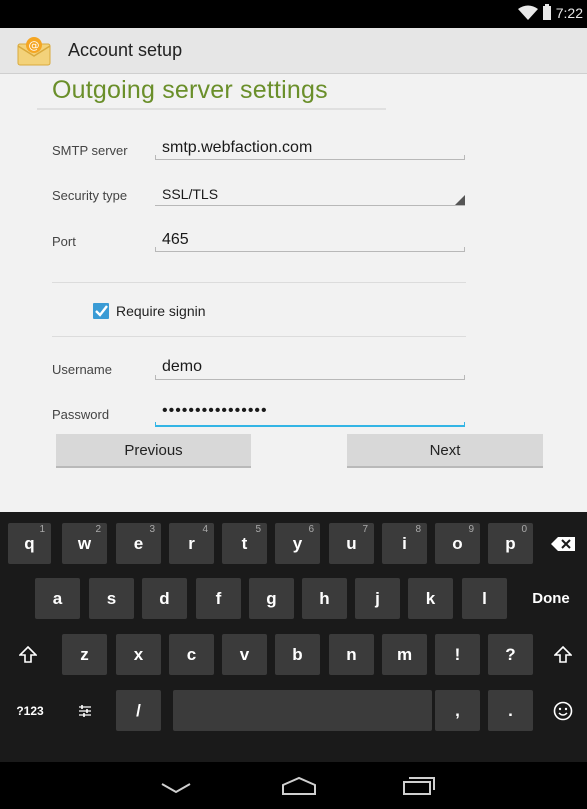  What do you see at coordinates (190, 90) in the screenshot?
I see `page-title: Outgoing server settings` at bounding box center [190, 90].